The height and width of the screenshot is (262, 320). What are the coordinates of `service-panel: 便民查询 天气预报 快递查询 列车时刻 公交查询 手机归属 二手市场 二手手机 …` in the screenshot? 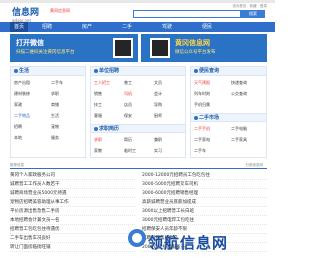 It's located at (228, 112).